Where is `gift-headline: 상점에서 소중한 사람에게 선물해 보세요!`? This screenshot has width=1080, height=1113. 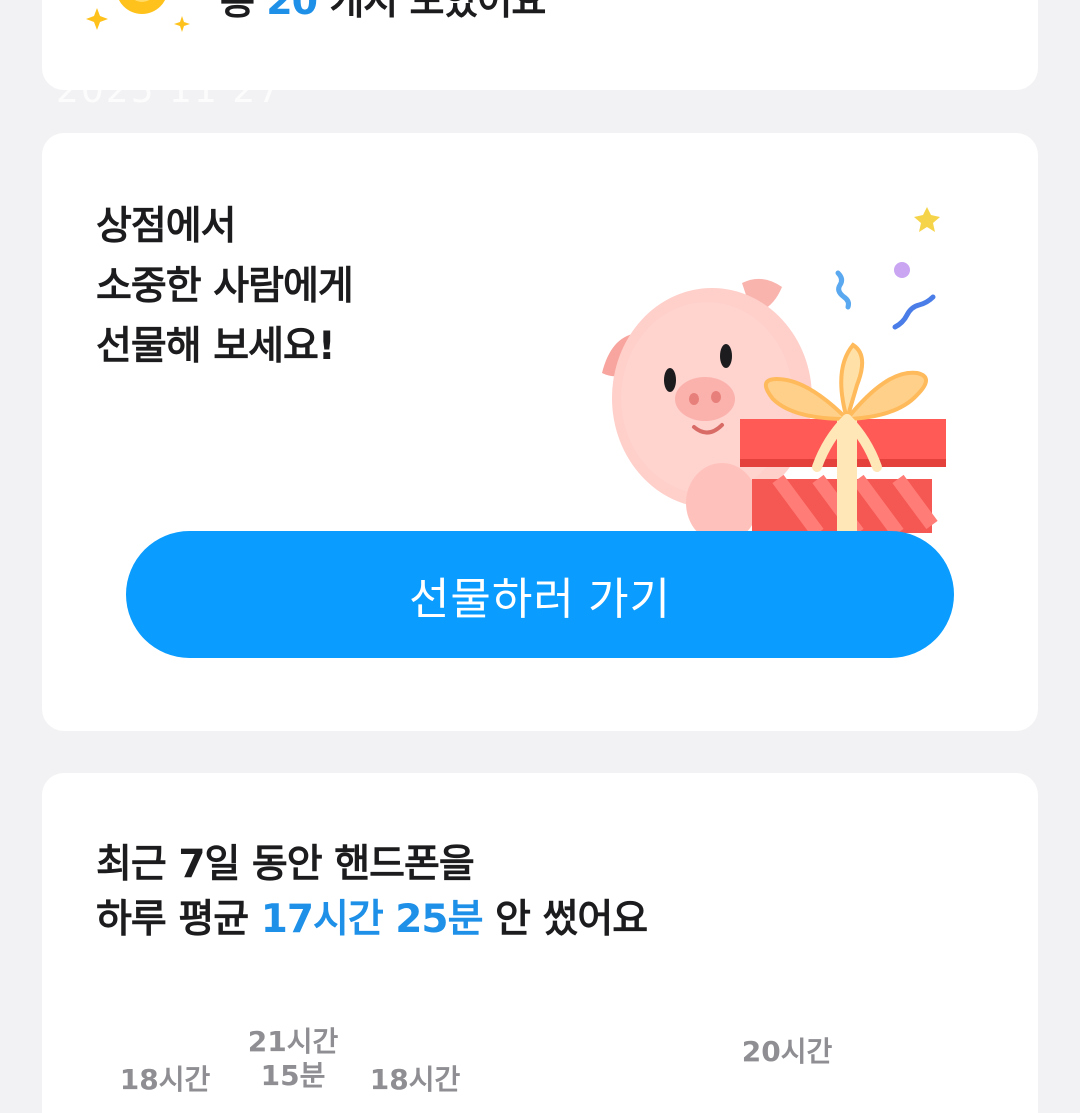 gift-headline: 상점에서 소중한 사람에게 선물해 보세요! is located at coordinates (225, 286).